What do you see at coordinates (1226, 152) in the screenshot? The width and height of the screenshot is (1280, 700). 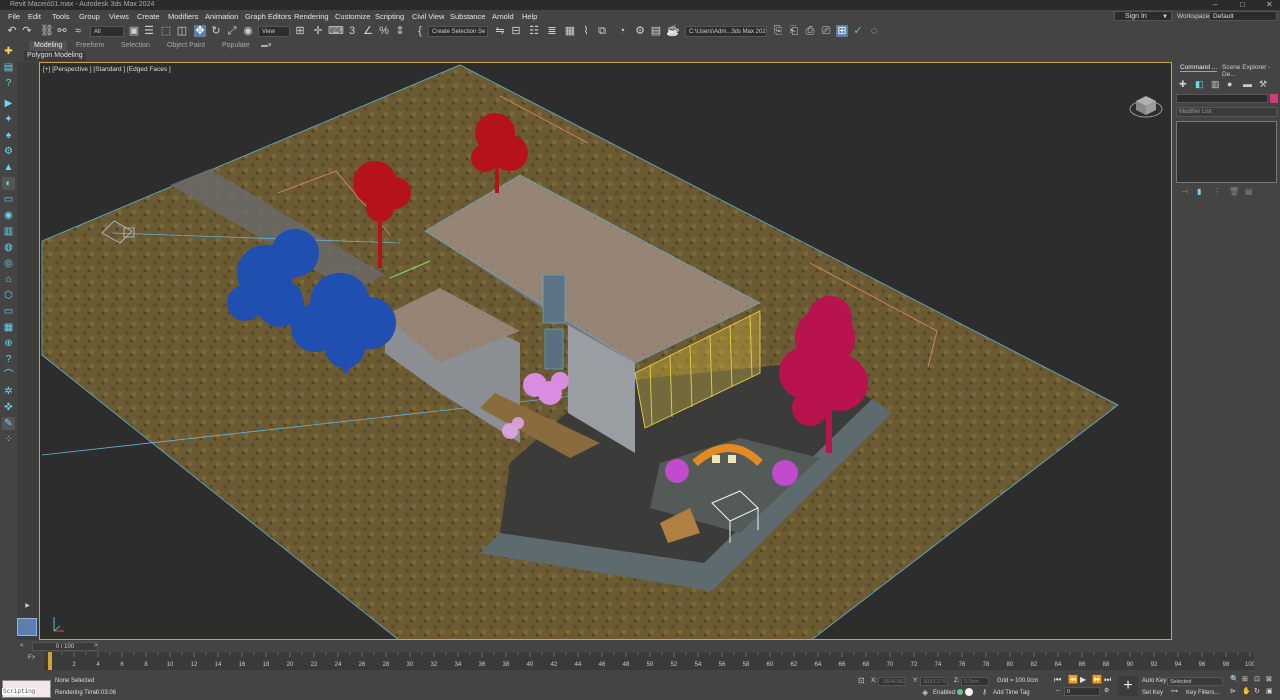 I see `modifier-stack` at bounding box center [1226, 152].